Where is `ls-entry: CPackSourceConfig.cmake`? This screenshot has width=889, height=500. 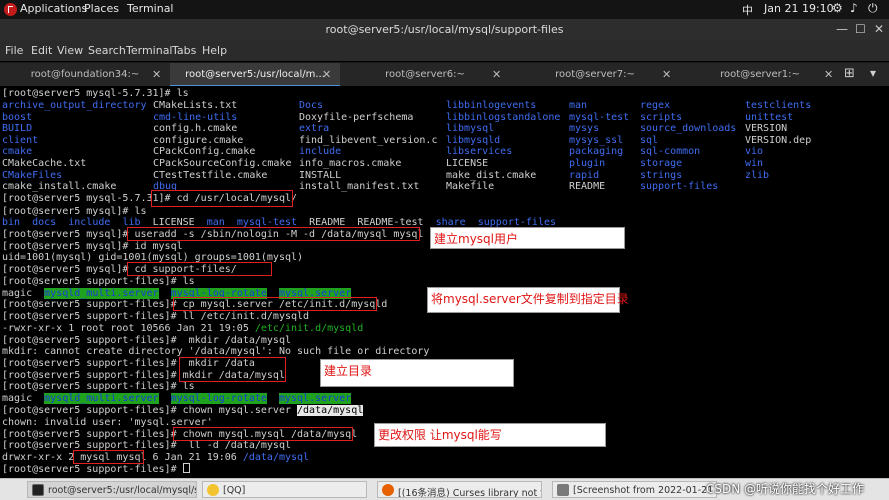
ls-entry: CPackSourceConfig.cmake is located at coordinates (222, 163).